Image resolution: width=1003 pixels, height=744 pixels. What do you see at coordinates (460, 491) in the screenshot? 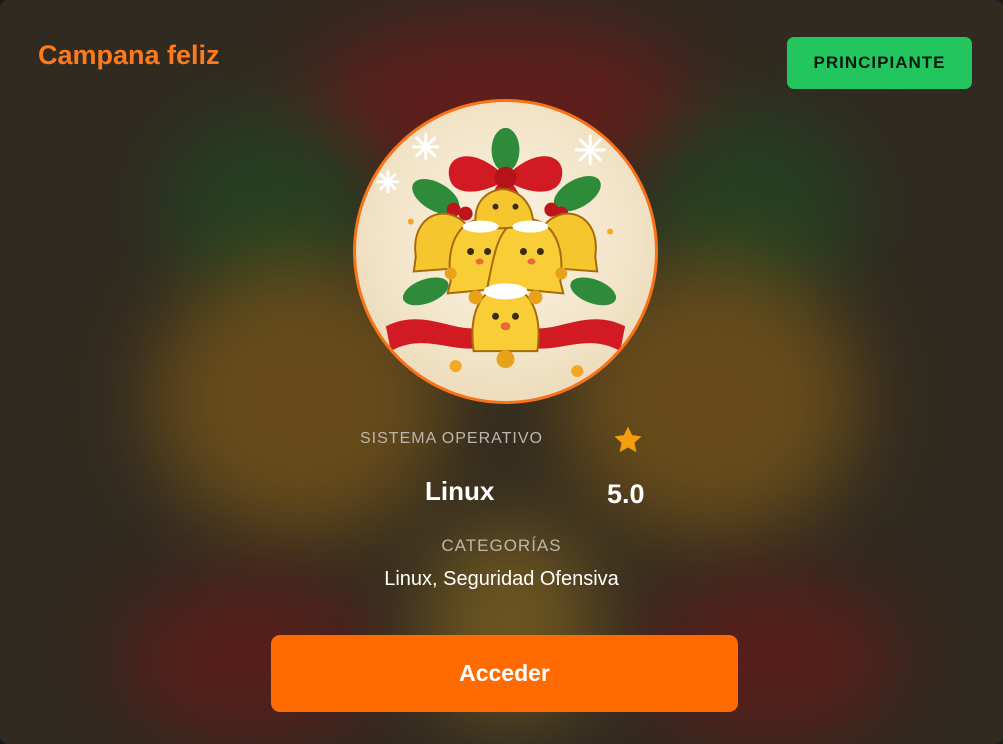
I see `os-value: Linux` at bounding box center [460, 491].